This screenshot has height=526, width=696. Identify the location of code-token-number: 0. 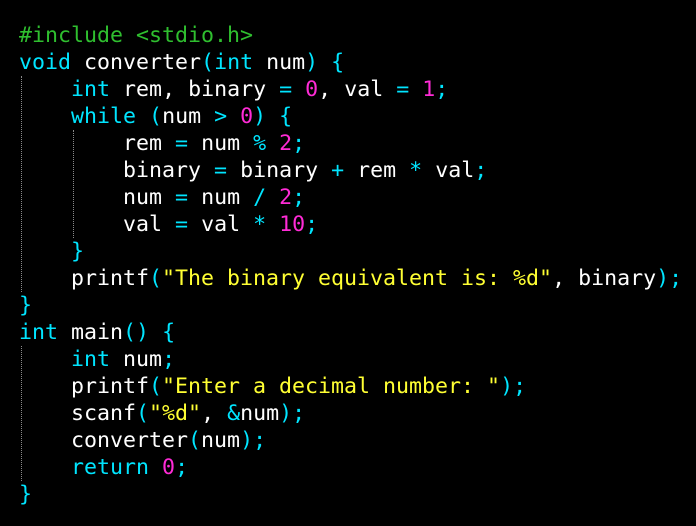
(247, 116).